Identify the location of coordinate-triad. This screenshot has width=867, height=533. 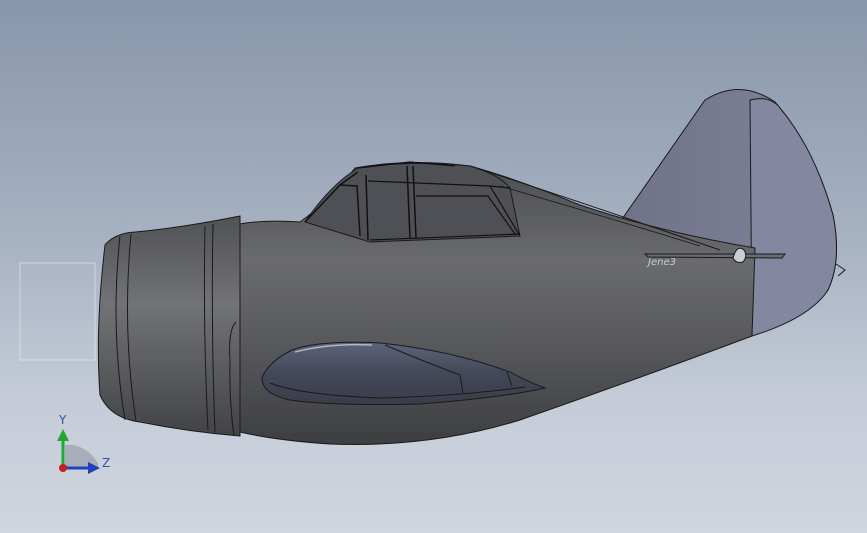
(78, 451).